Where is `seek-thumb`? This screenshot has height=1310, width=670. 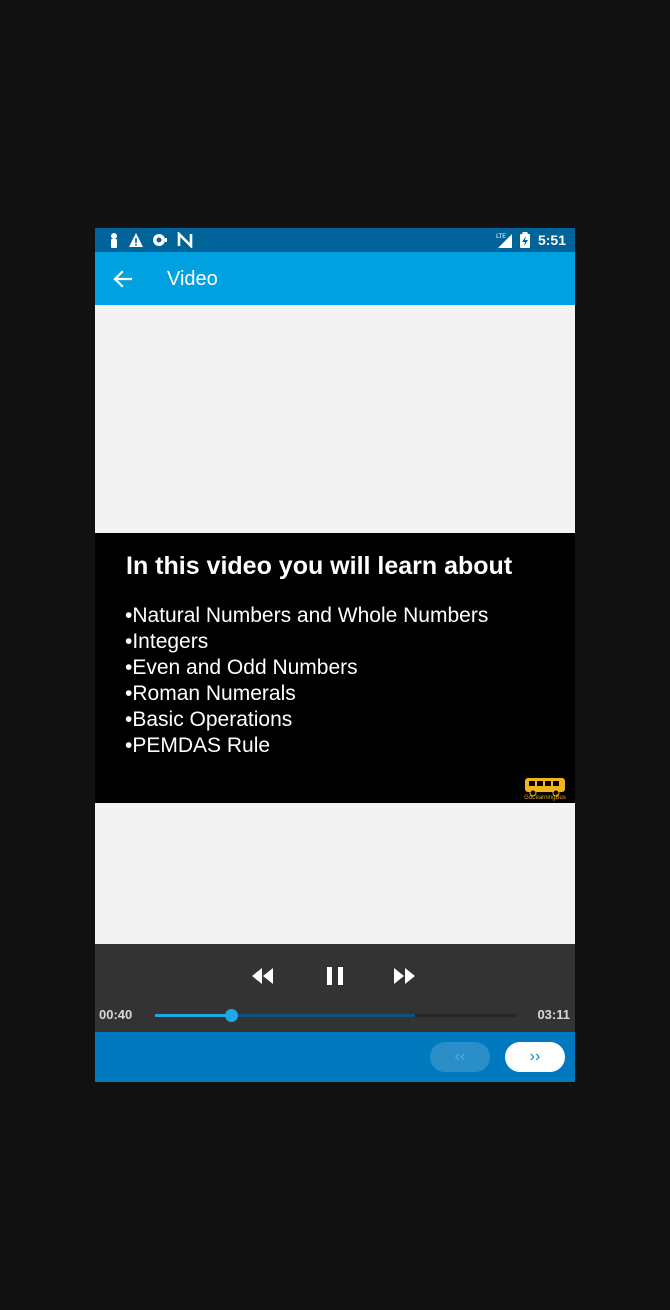 seek-thumb is located at coordinates (231, 1015).